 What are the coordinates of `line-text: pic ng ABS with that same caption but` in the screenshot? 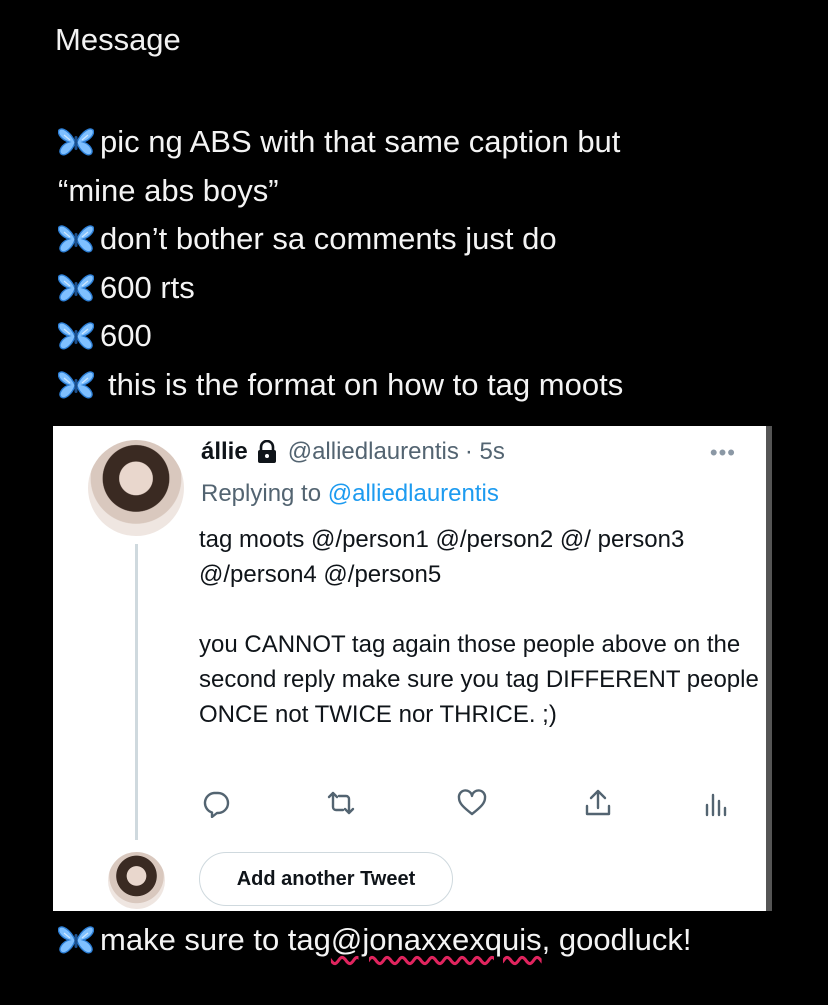 It's located at (360, 141).